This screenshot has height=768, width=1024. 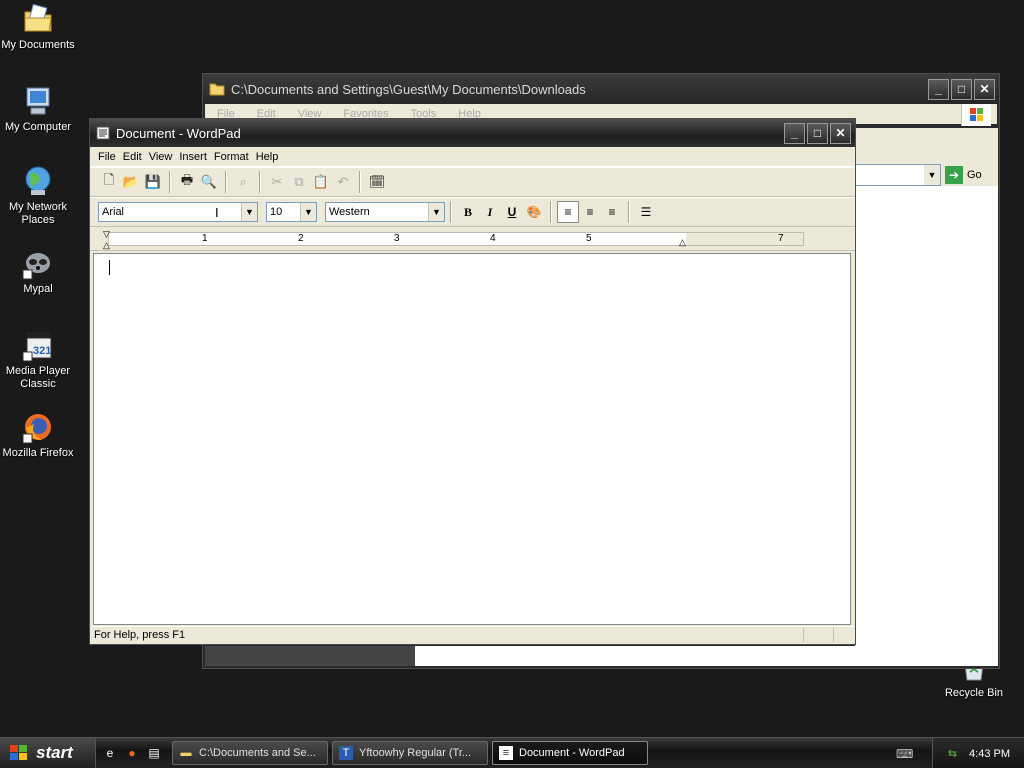 I want to click on start-button: start, so click(x=48, y=752).